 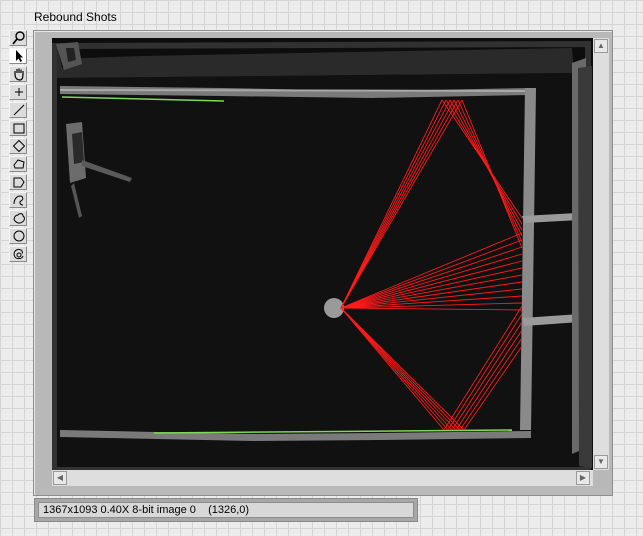 I want to click on arrow-right-icon: ▶, so click(x=583, y=477).